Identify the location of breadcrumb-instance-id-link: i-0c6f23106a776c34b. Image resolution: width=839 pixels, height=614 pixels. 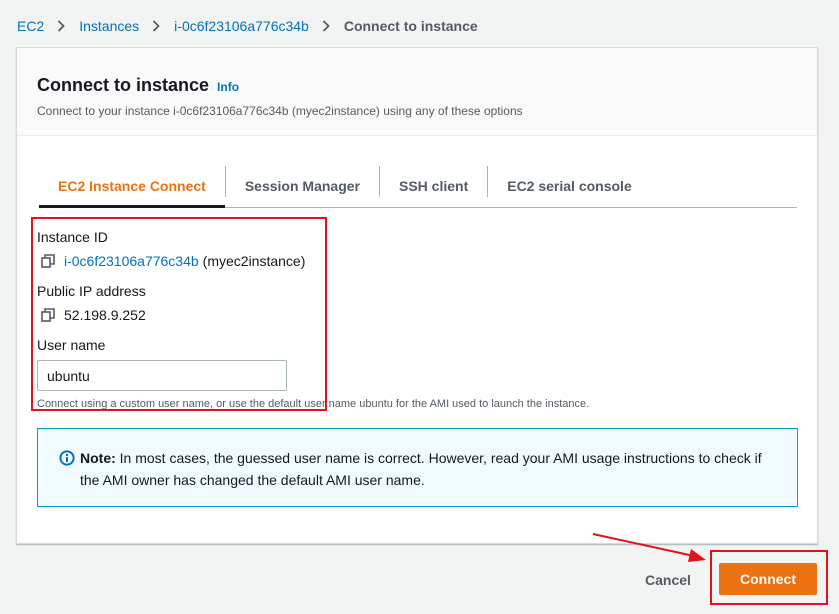
(241, 26).